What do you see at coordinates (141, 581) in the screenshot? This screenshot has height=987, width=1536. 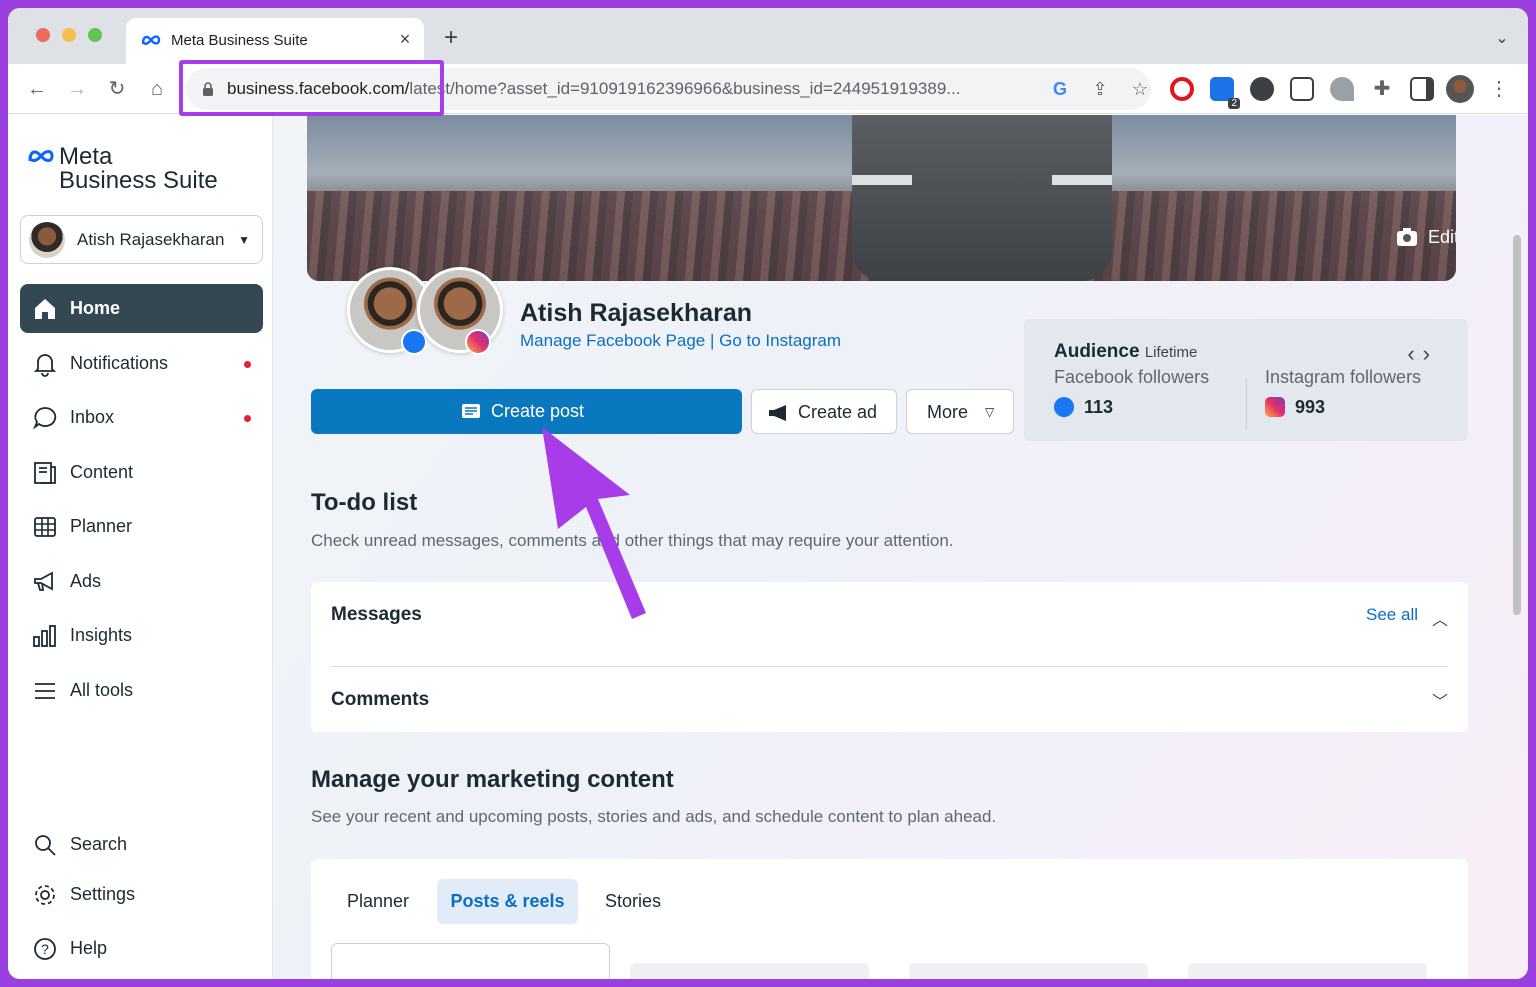 I see `sidebar-item-ads: Ads` at bounding box center [141, 581].